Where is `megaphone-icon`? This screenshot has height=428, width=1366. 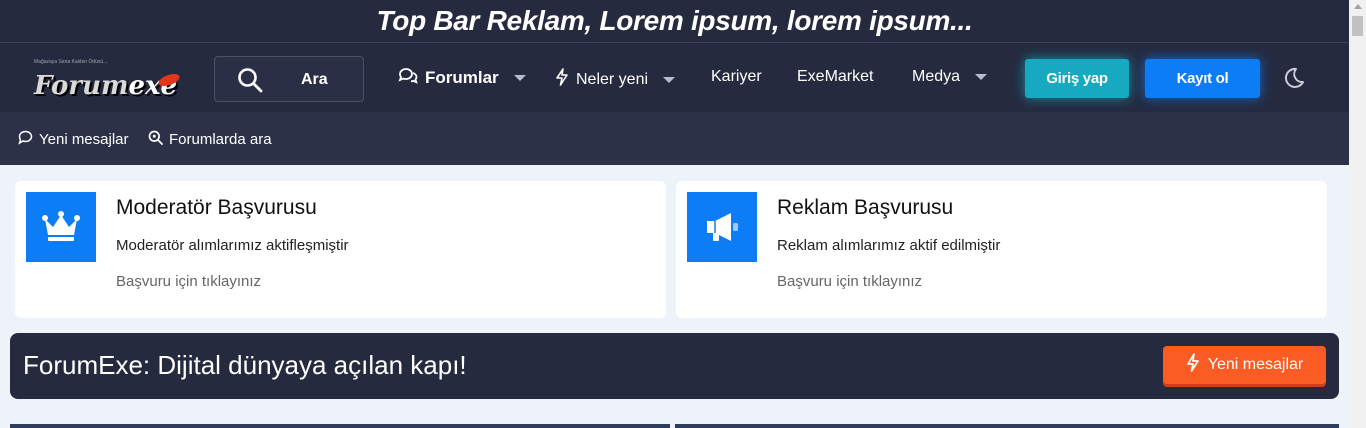
megaphone-icon is located at coordinates (722, 227).